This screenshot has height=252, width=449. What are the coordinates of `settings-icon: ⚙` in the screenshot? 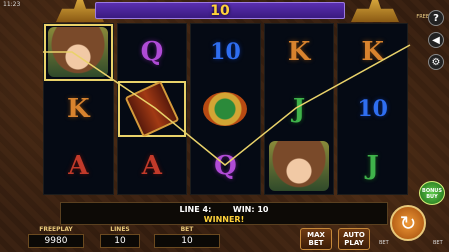 It's located at (436, 62).